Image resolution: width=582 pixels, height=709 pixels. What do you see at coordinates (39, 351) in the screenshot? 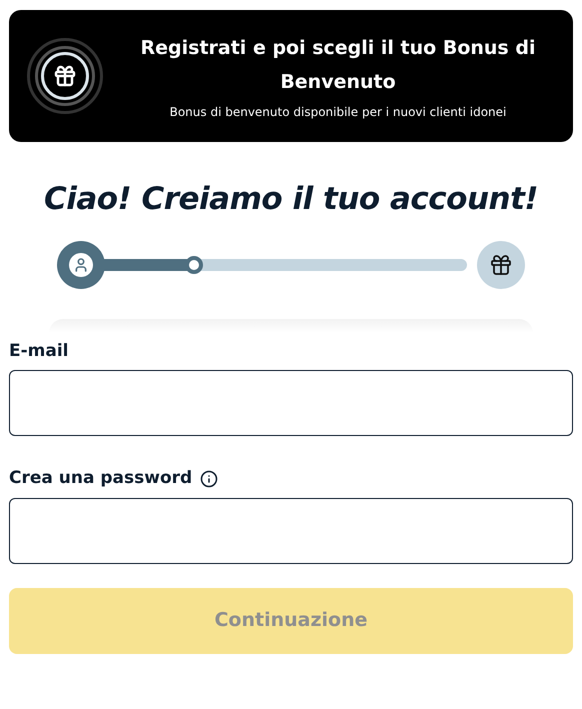
I see `field-label: E-mail` at bounding box center [39, 351].